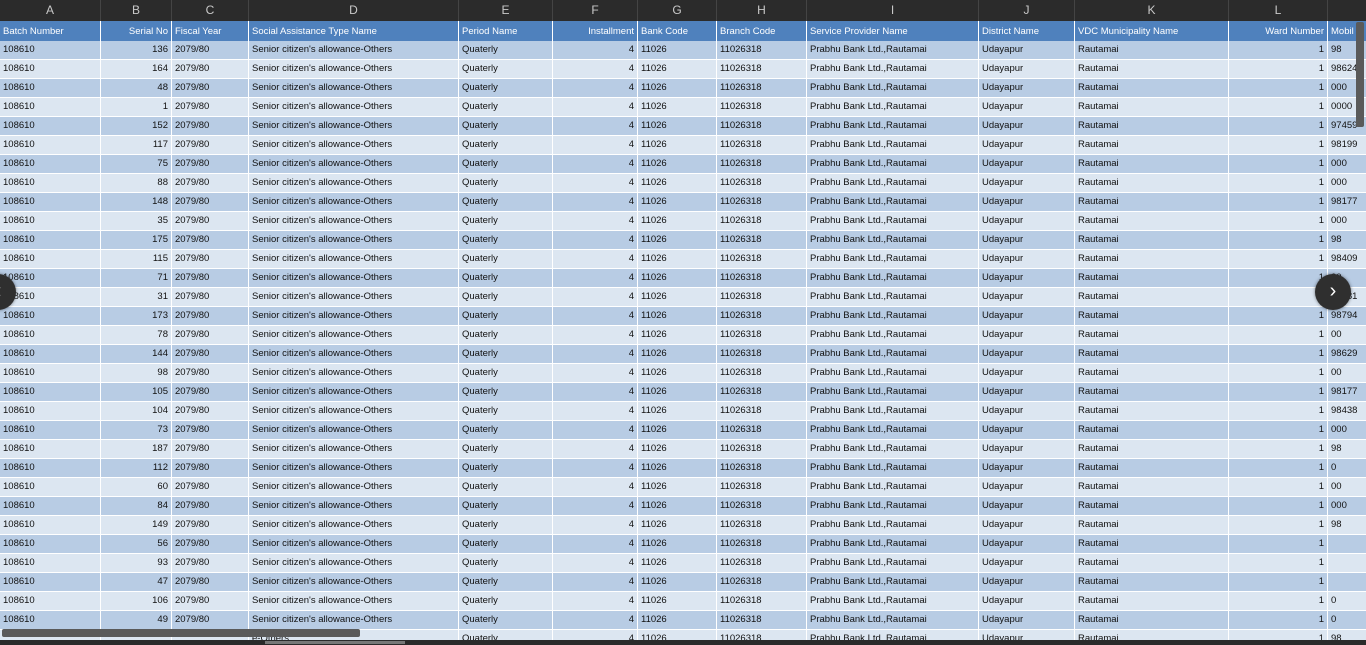 The height and width of the screenshot is (645, 1366). Describe the element at coordinates (506, 10) in the screenshot. I see `column-letter-e: E` at that location.